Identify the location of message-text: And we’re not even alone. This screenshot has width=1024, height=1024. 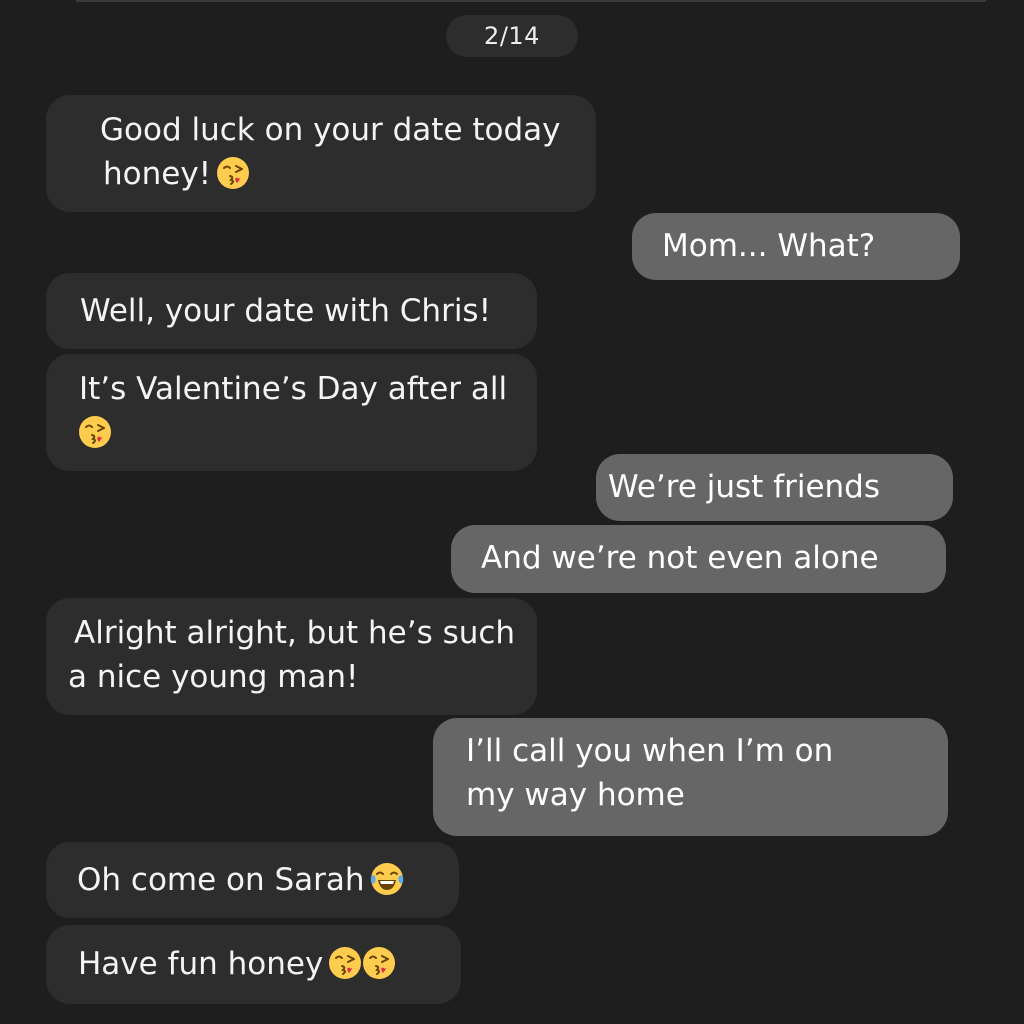
(680, 558).